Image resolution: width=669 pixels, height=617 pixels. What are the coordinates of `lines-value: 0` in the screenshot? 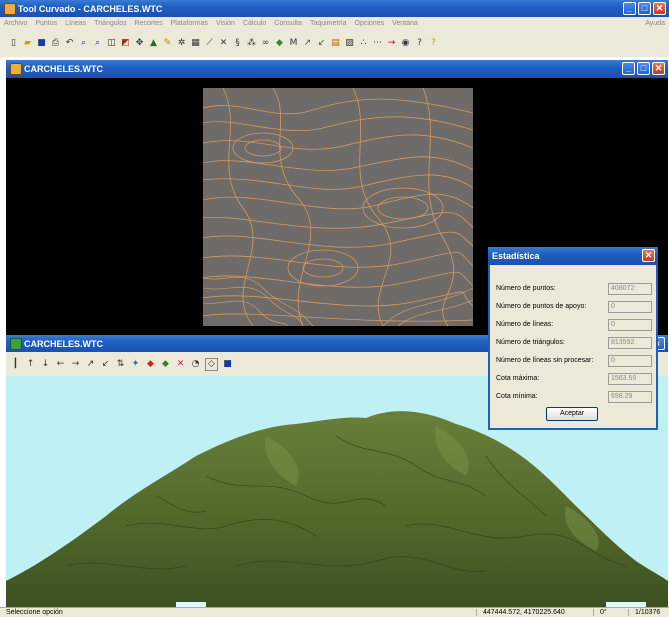 It's located at (630, 325).